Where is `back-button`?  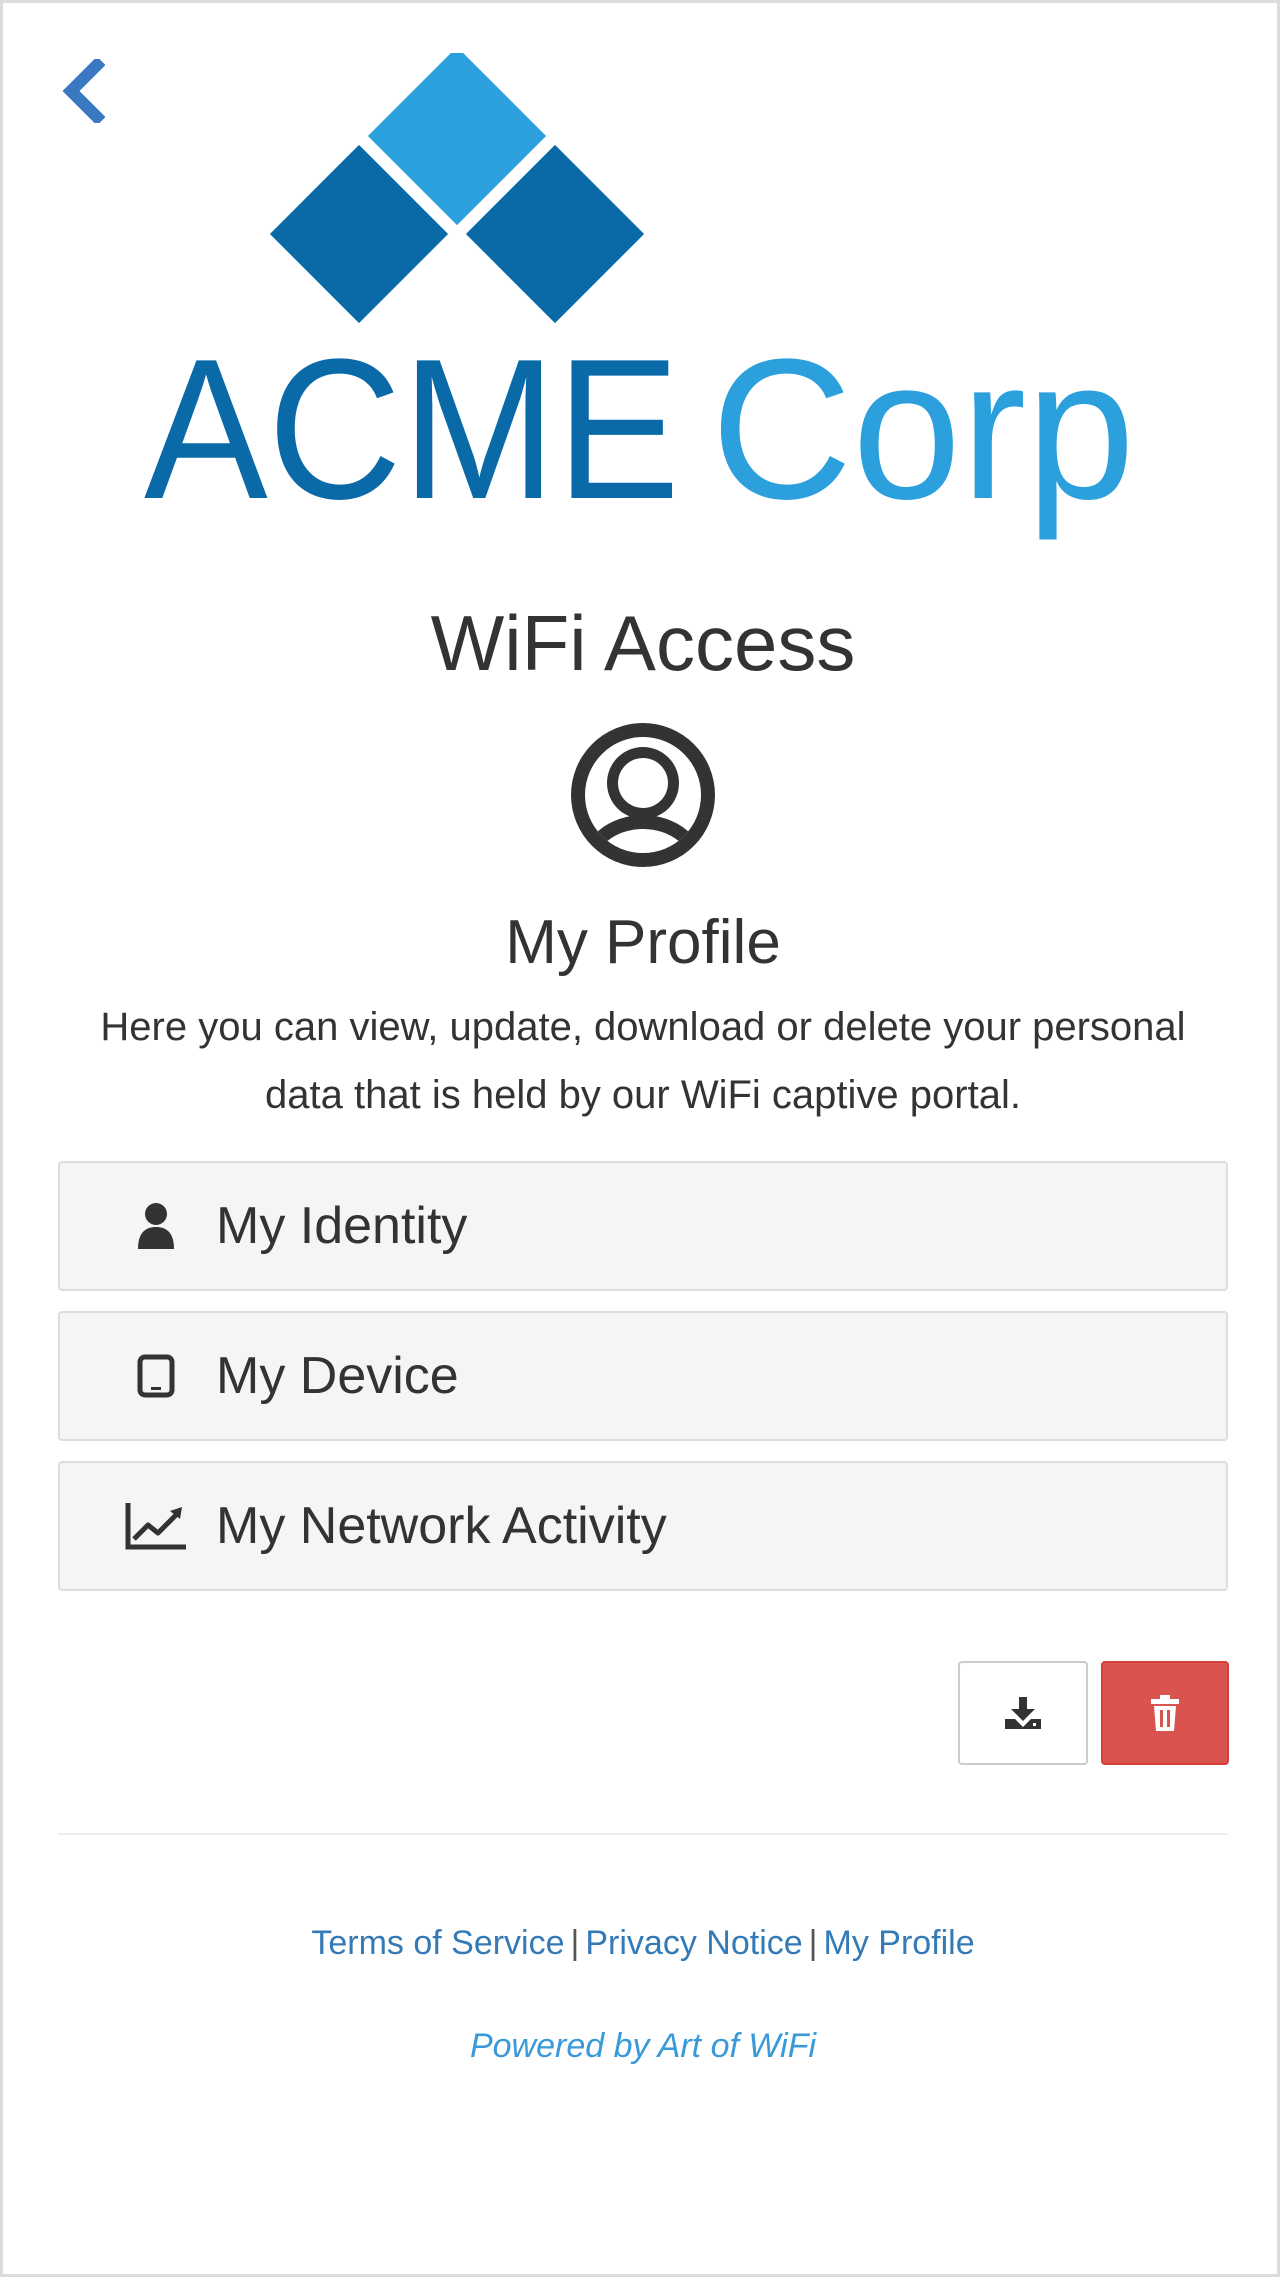 back-button is located at coordinates (83, 91).